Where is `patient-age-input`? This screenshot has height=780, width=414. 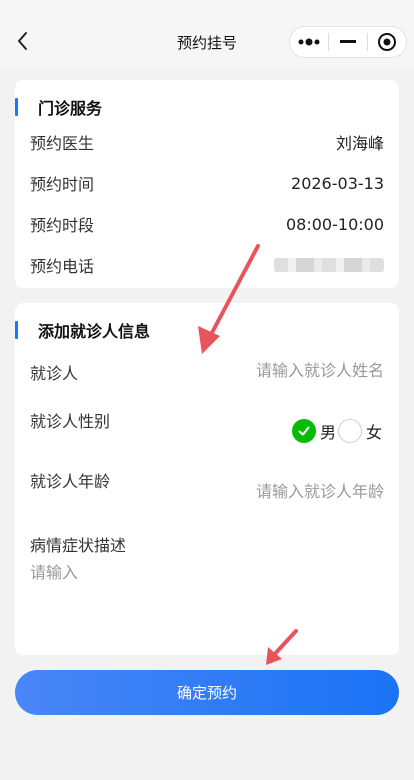
patient-age-input is located at coordinates (289, 491).